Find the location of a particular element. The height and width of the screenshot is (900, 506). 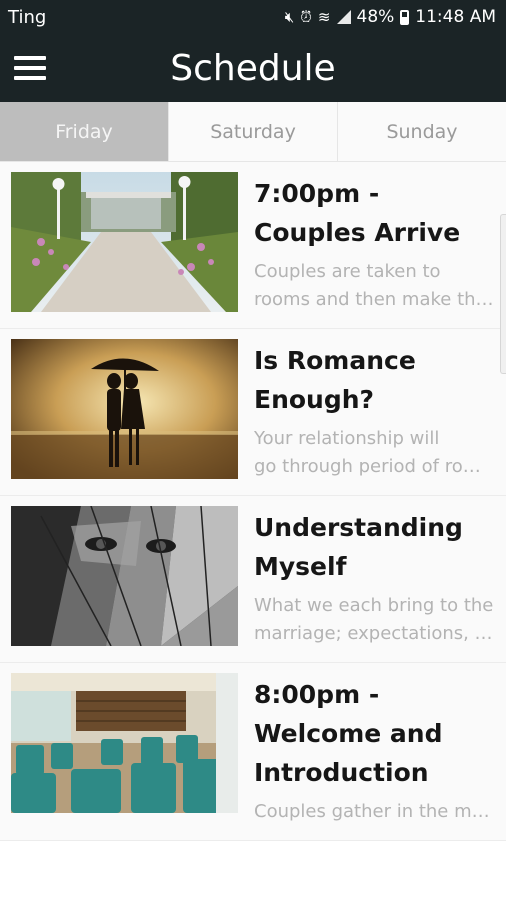

signal-icon is located at coordinates (343, 17).